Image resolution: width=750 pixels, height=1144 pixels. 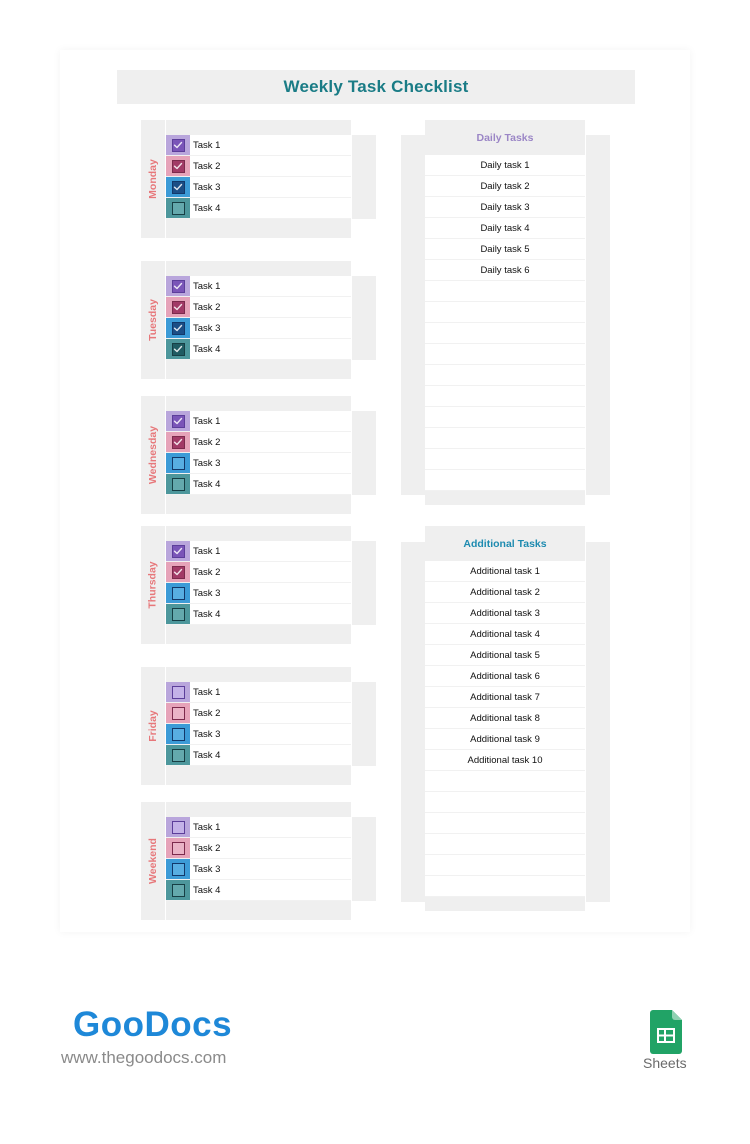 I want to click on additional-task-row: Additional task 7, so click(x=505, y=697).